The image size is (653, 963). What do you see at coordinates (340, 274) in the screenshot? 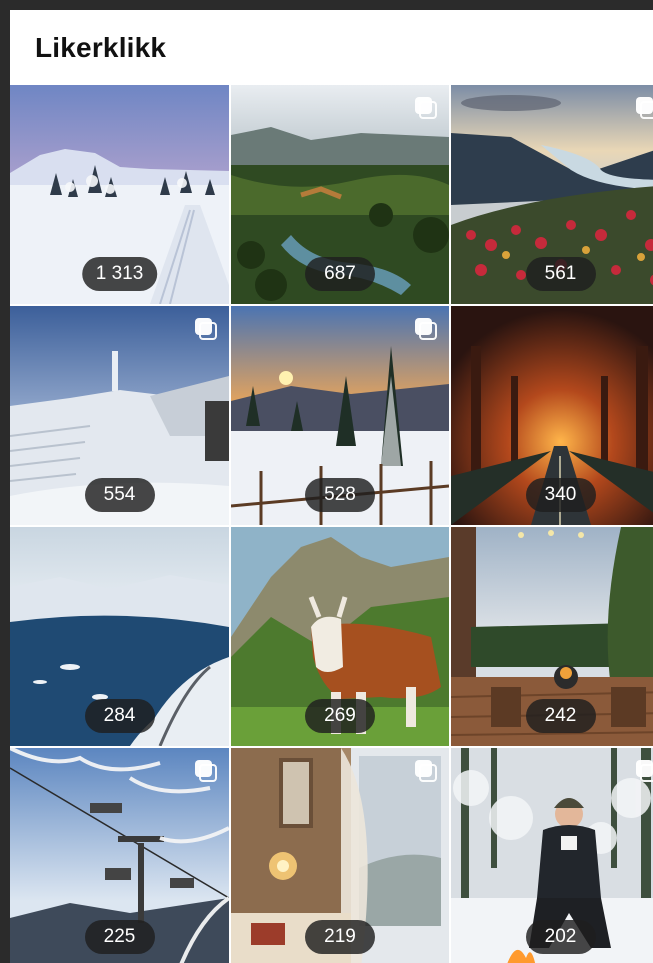
I see `like-count-badge: 687` at bounding box center [340, 274].